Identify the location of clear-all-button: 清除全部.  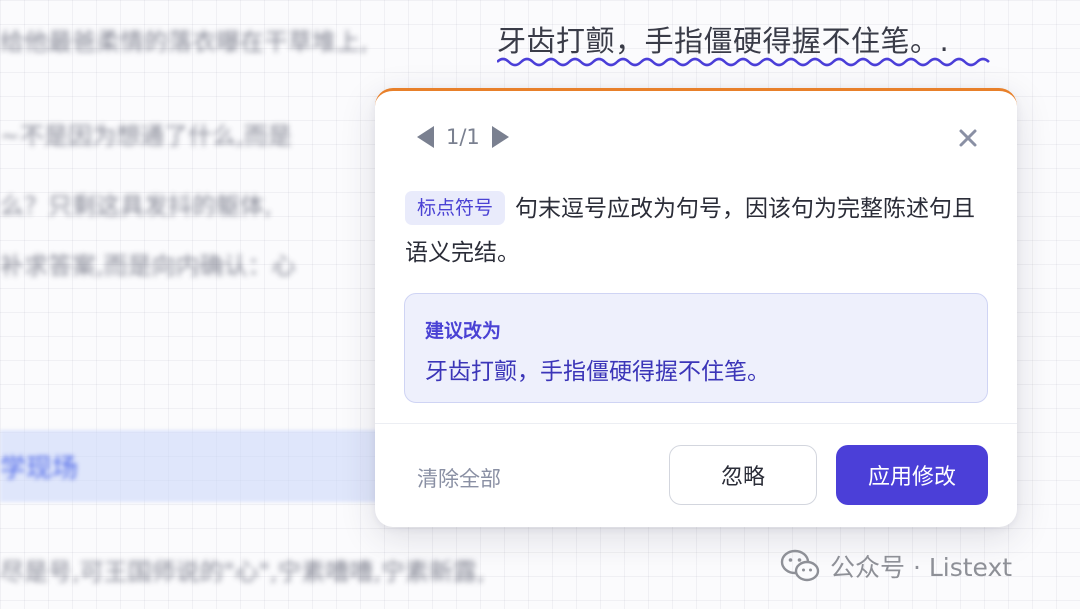
(459, 478).